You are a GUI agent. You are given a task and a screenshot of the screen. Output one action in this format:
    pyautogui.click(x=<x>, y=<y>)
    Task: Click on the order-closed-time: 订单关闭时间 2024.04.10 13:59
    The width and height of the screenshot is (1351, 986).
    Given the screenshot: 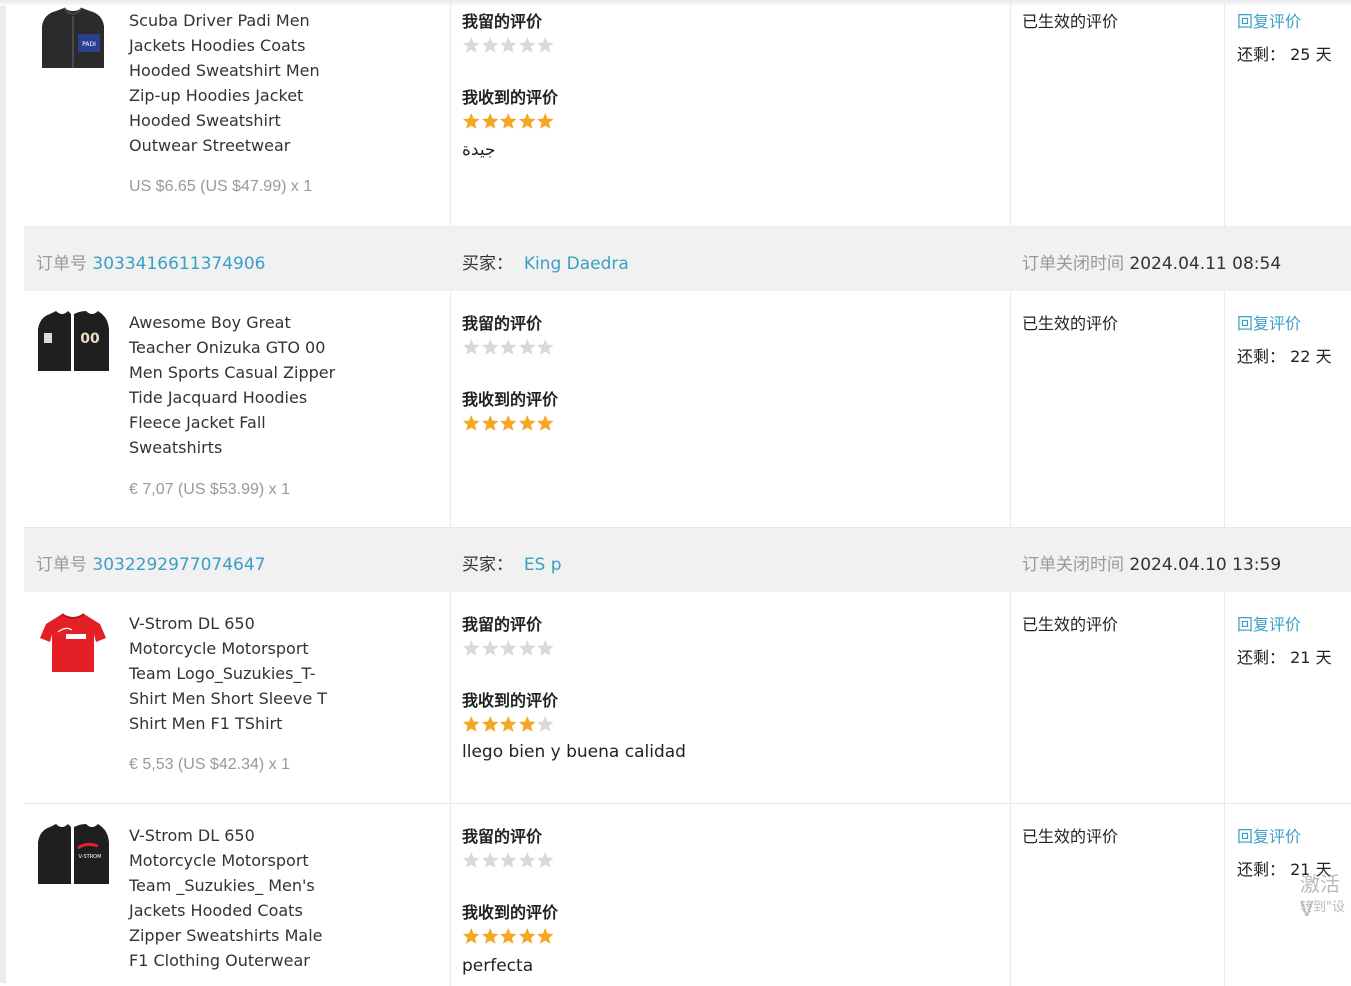 What is the action you would take?
    pyautogui.click(x=1151, y=562)
    